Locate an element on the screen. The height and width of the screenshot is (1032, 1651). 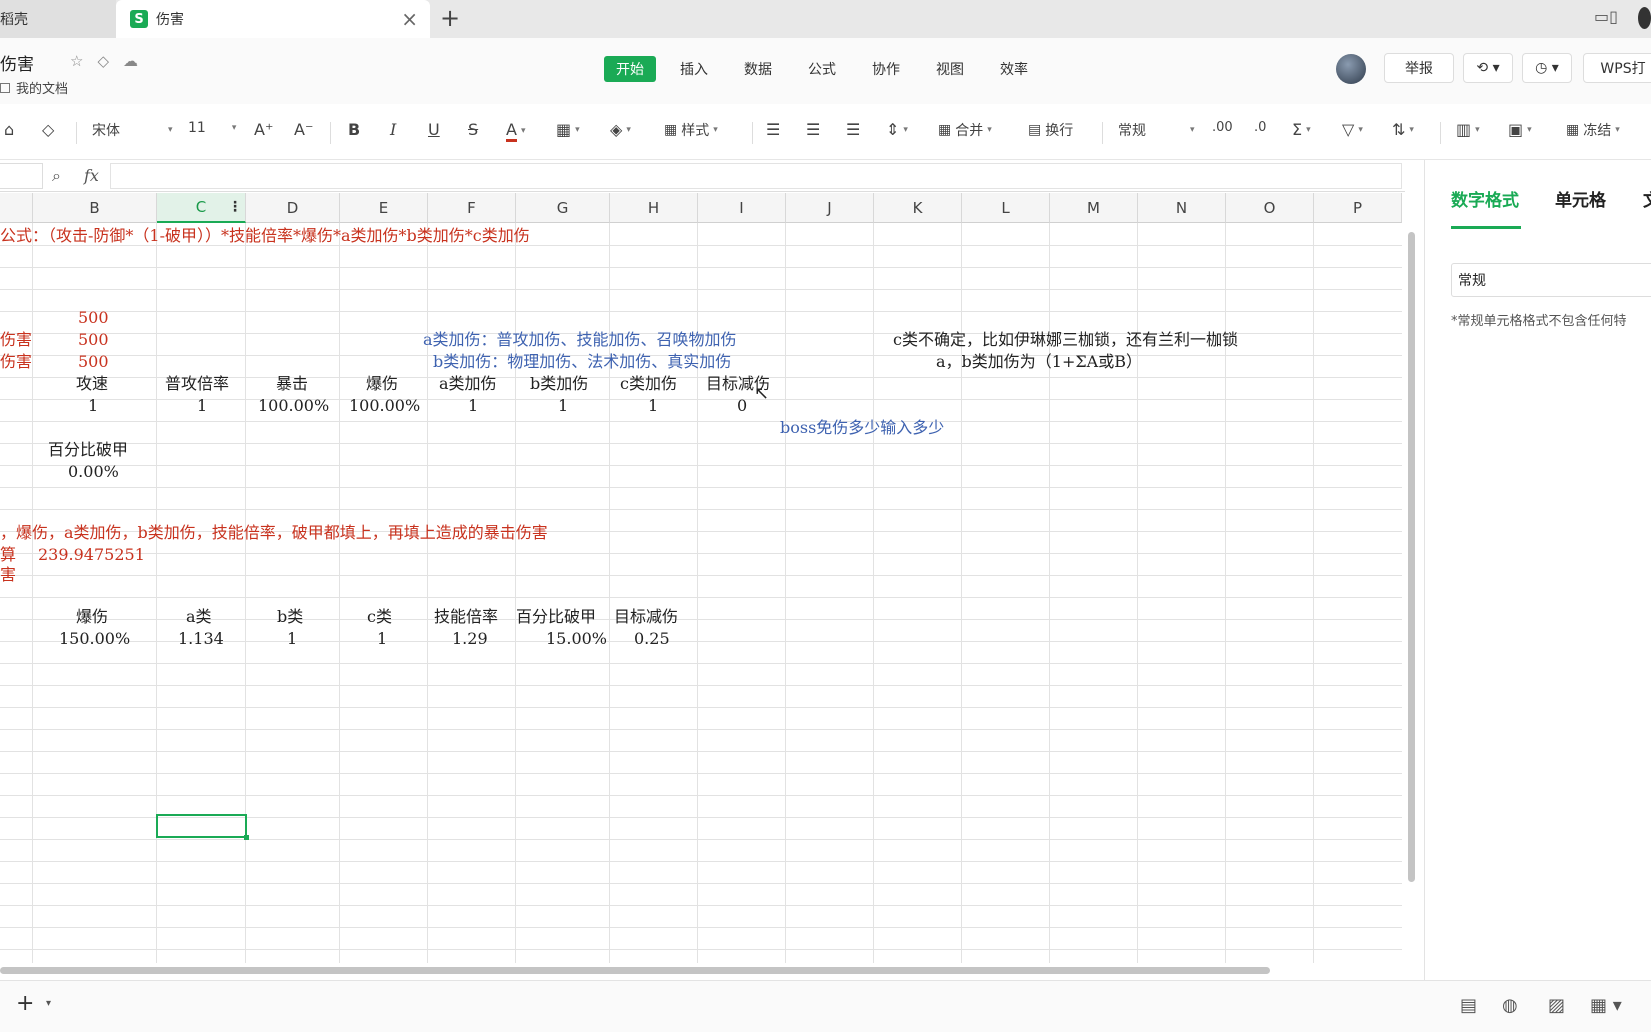
header2-c: c类 is located at coordinates (379, 617).